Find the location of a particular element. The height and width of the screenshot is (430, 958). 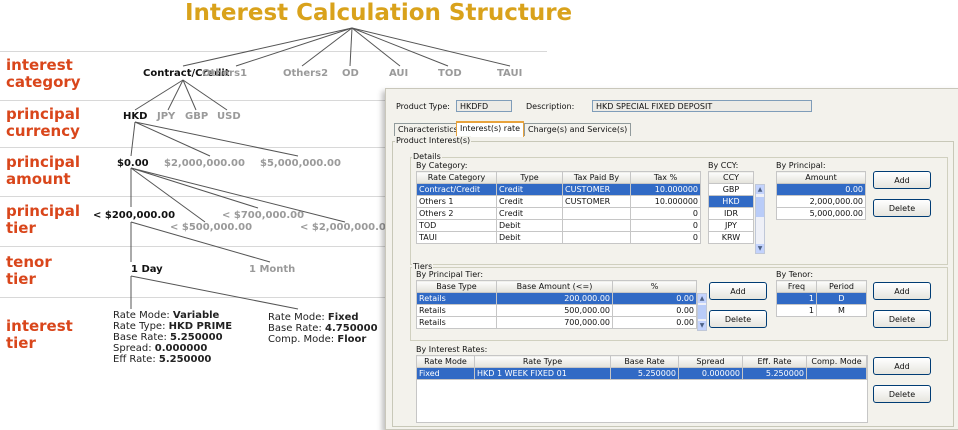

details-title: Details is located at coordinates (427, 156).